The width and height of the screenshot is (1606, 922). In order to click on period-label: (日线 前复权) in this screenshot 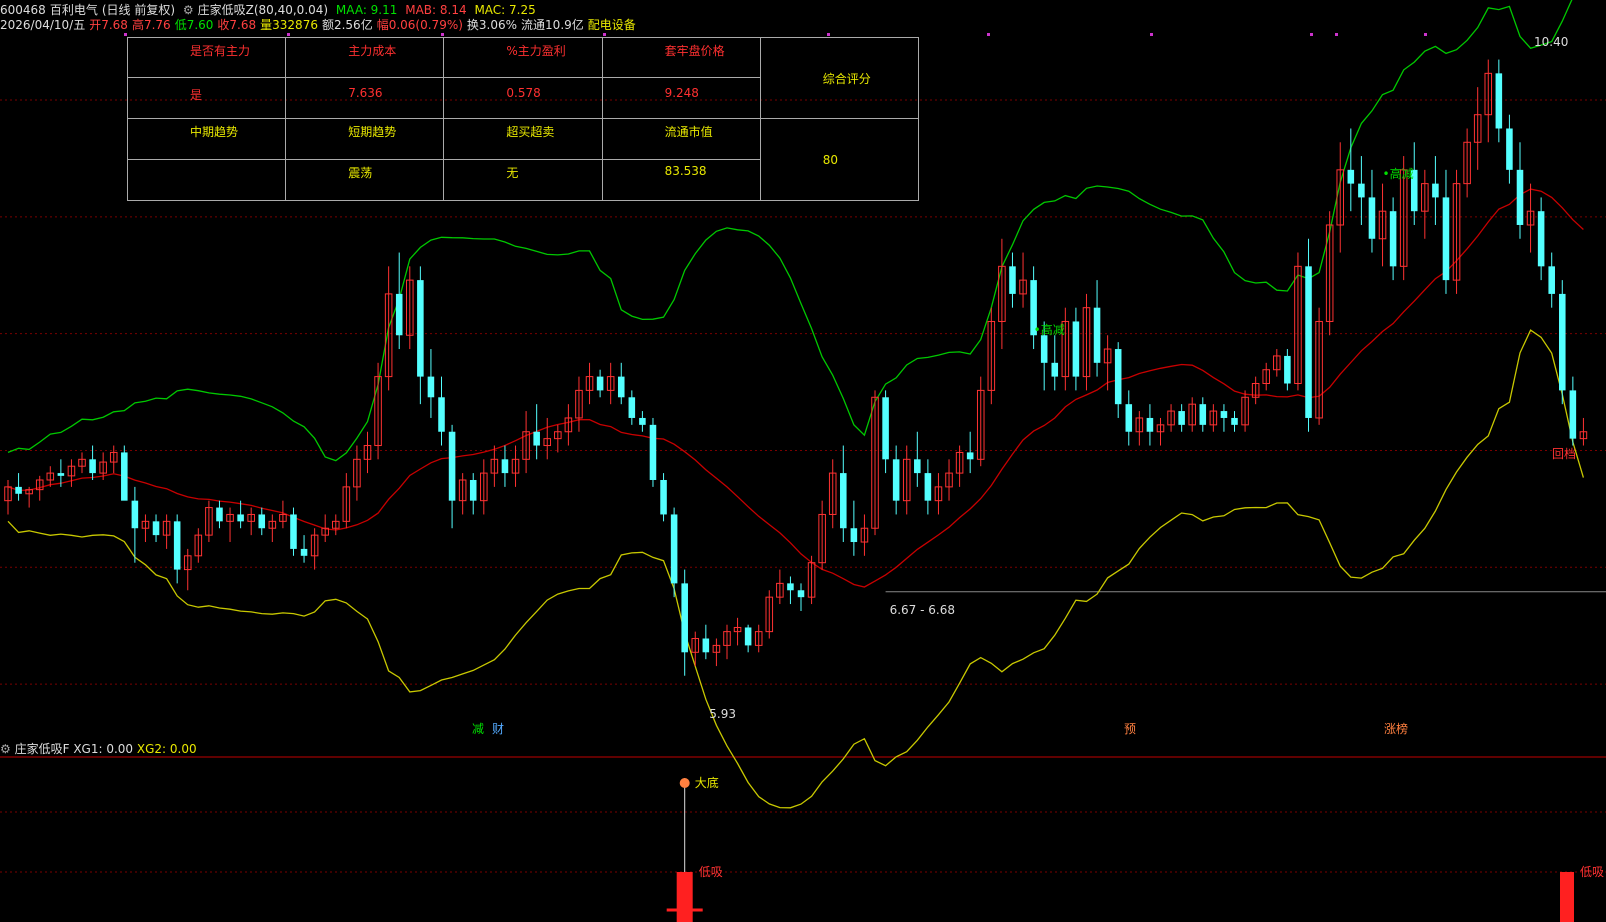, I will do `click(138, 10)`.